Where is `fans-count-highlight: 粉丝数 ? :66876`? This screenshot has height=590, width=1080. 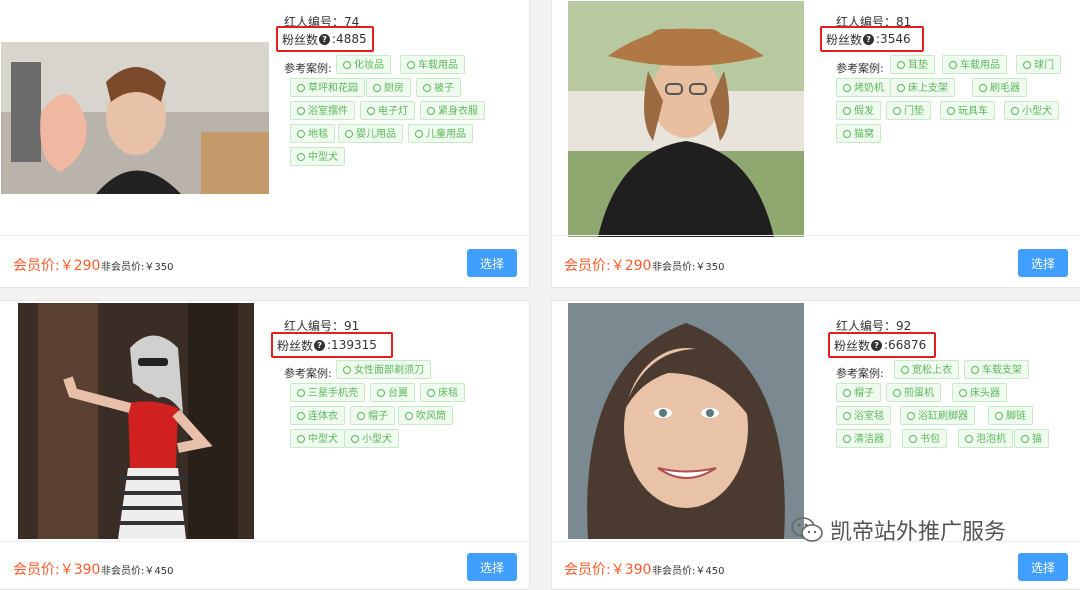 fans-count-highlight: 粉丝数 ? :66876 is located at coordinates (882, 345).